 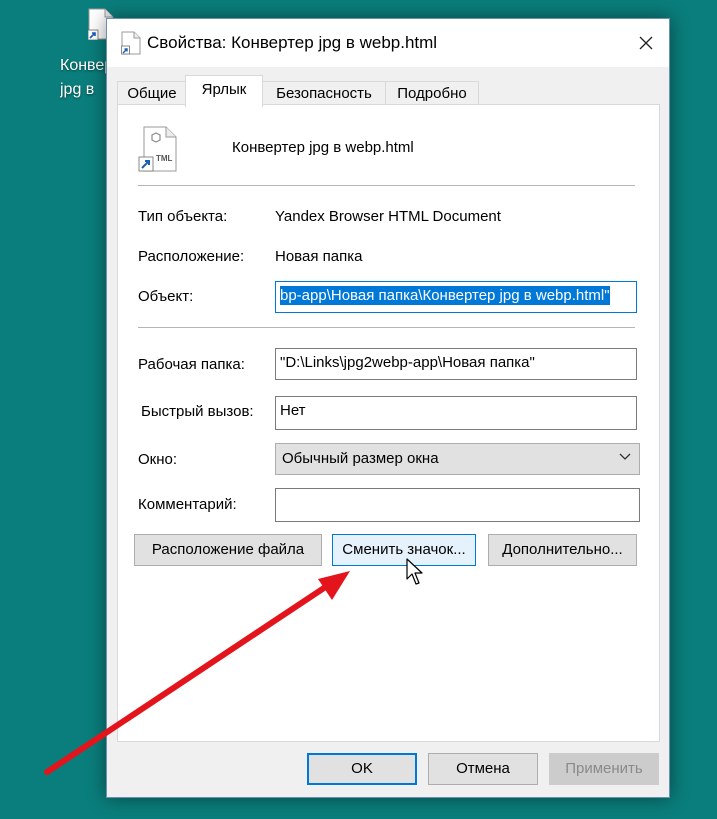 I want to click on workdir-input: "D:\Links\jpg2webp-app\Новая папка", so click(x=456, y=364).